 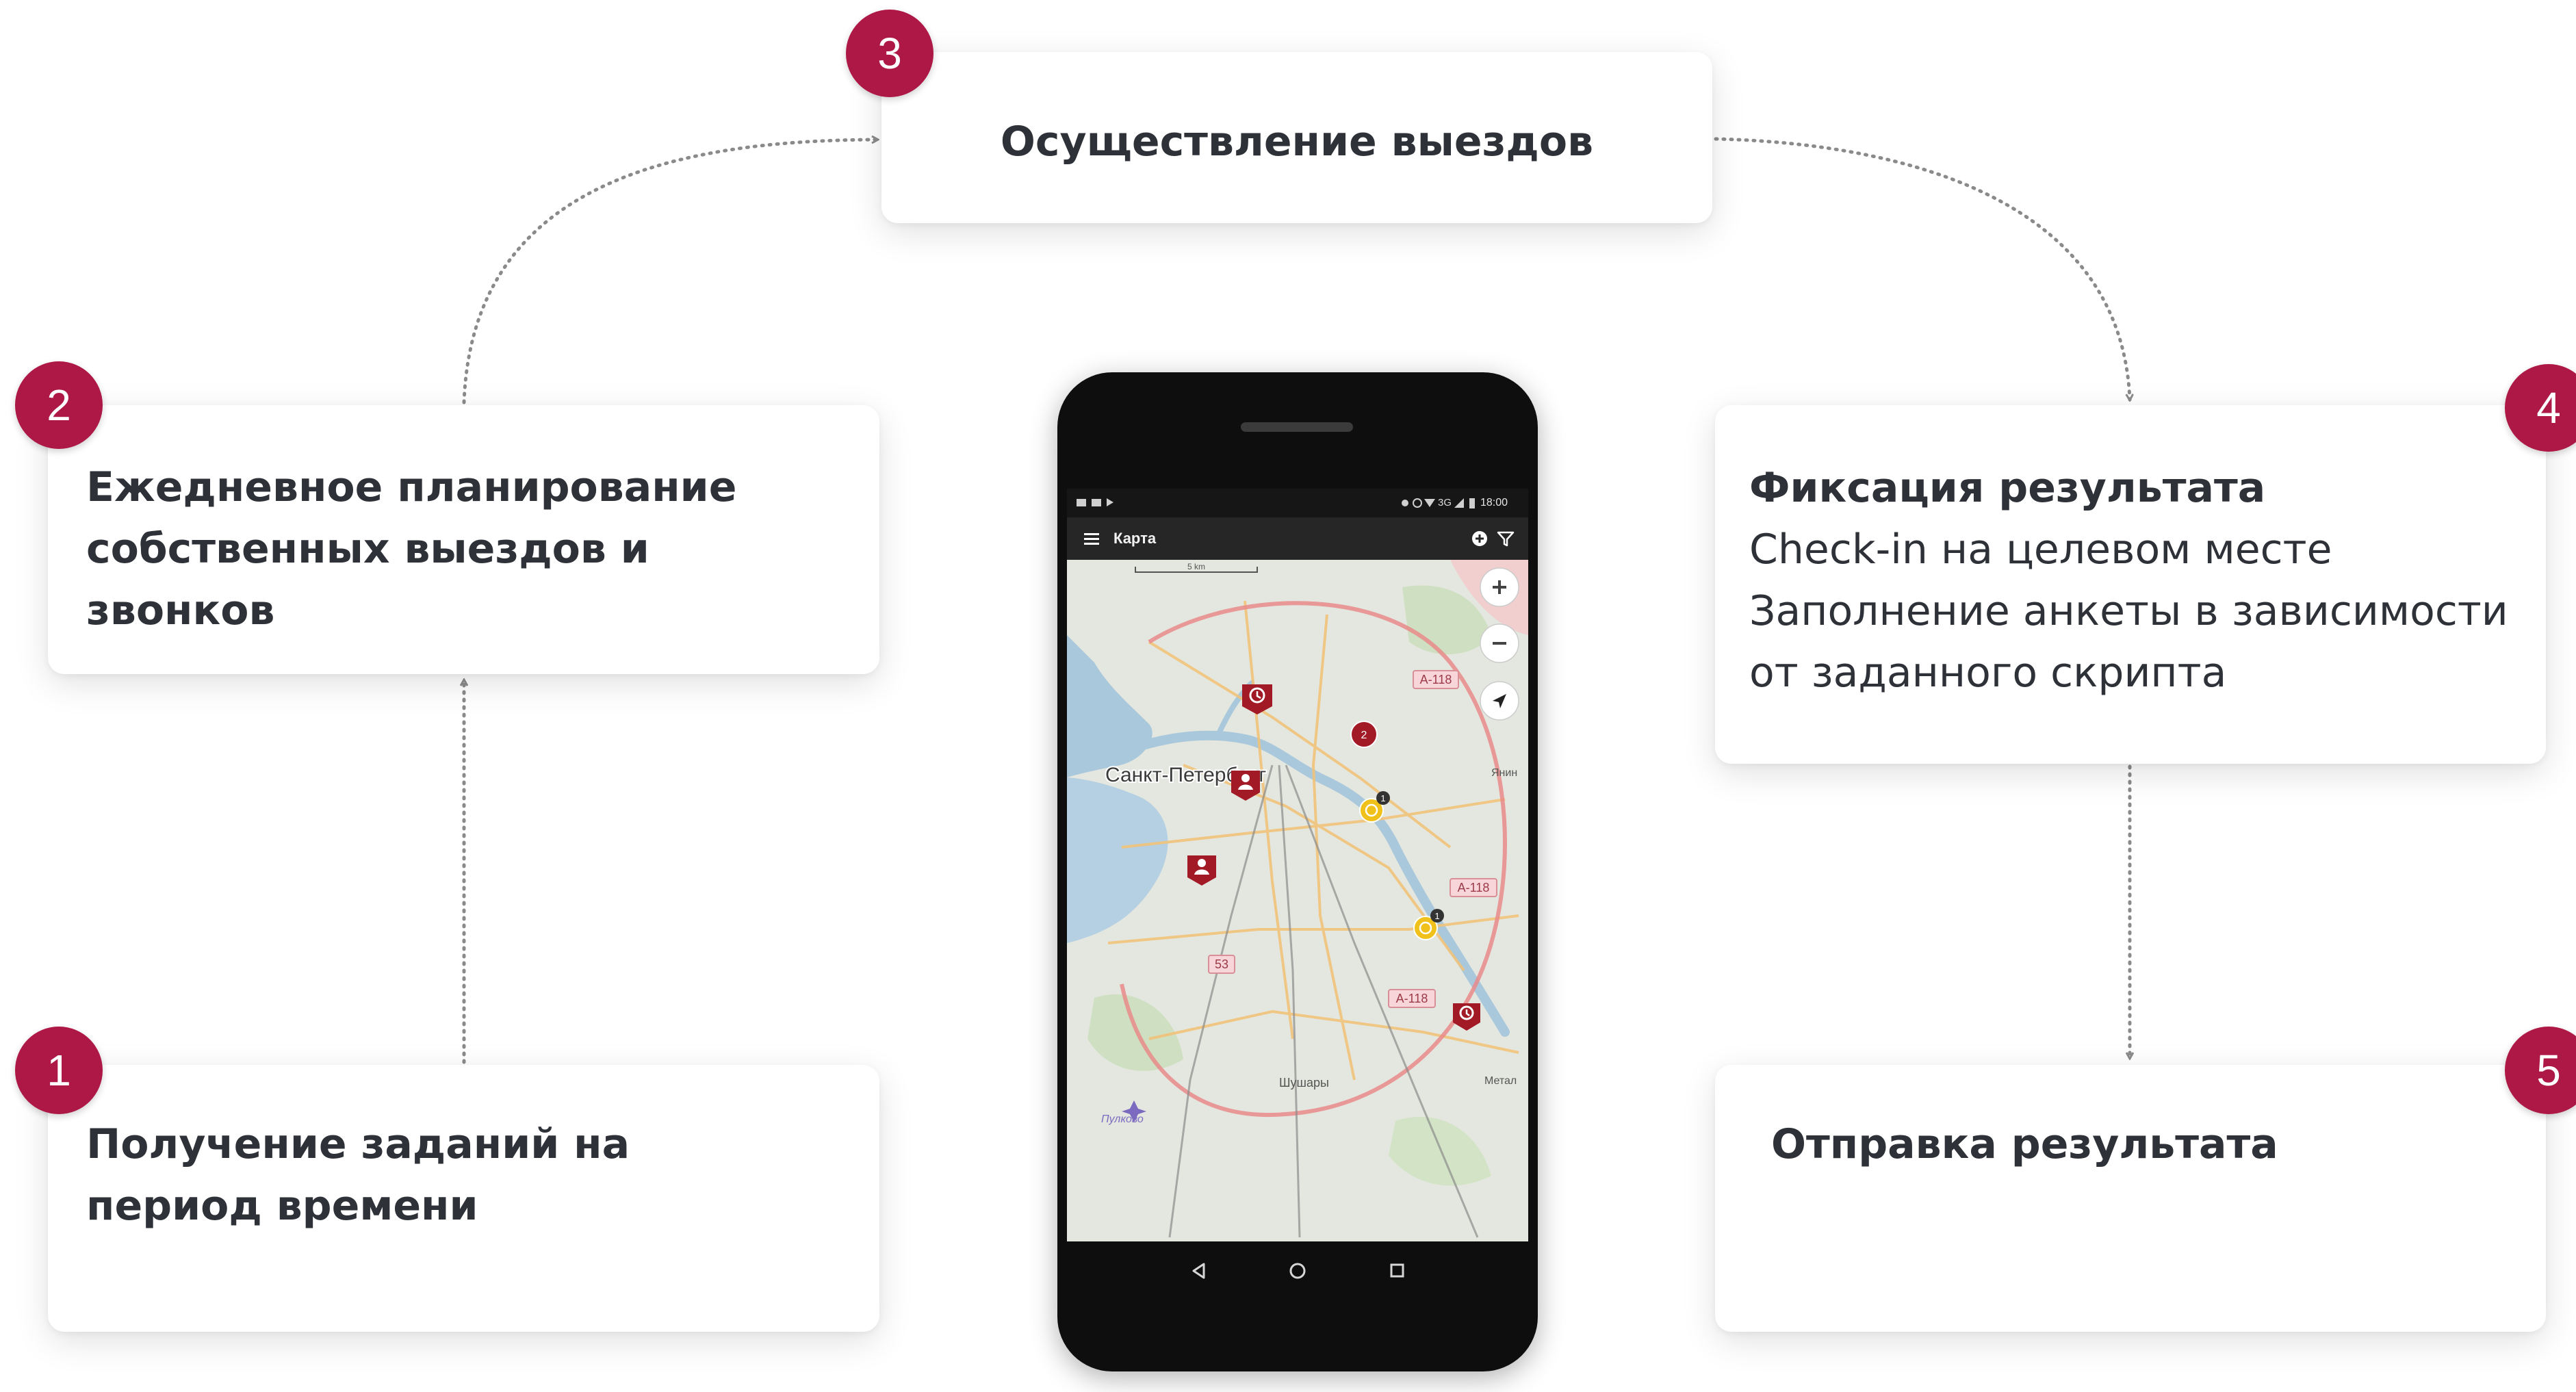 I want to click on step-2-badge: 2, so click(x=59, y=405).